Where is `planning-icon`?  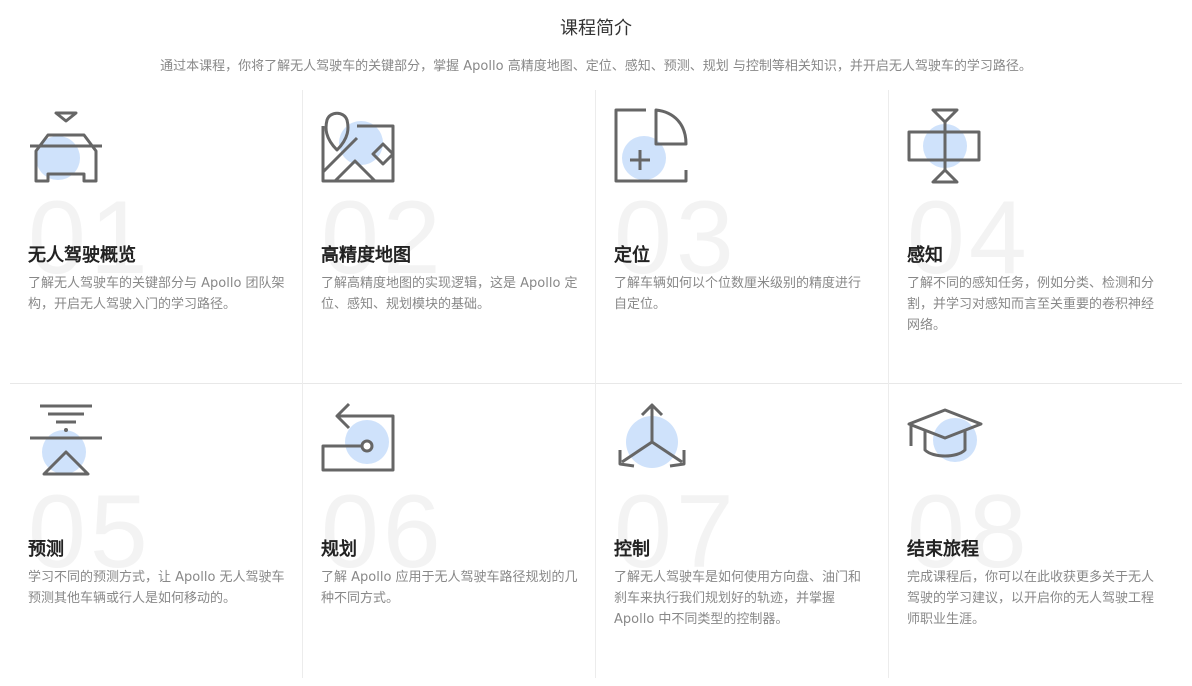 planning-icon is located at coordinates (358, 437).